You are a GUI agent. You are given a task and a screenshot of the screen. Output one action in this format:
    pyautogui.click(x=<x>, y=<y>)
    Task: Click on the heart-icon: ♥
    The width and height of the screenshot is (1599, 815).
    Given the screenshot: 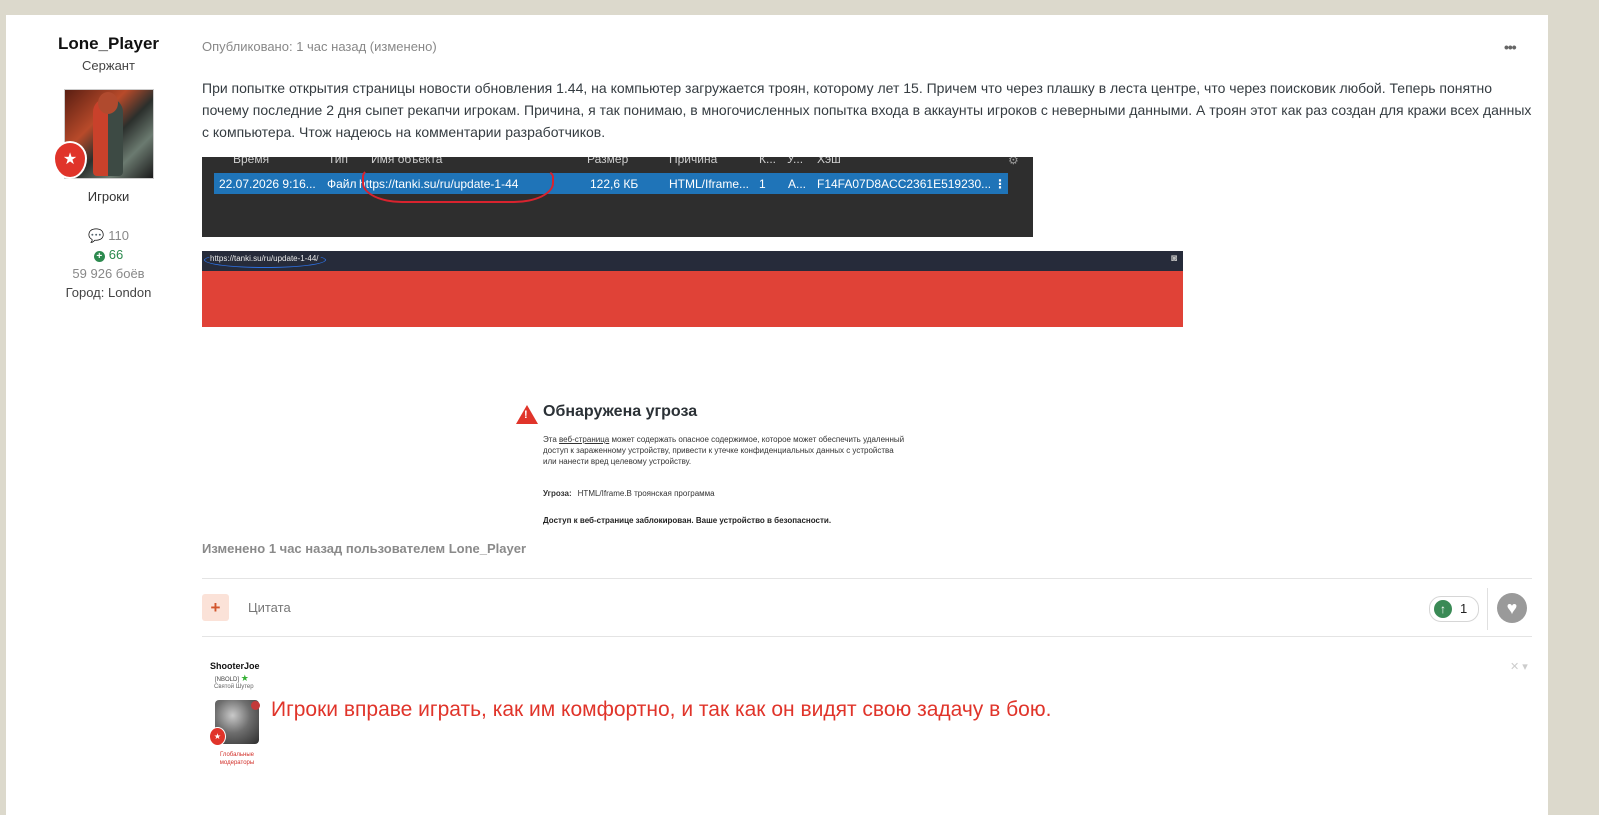 What is the action you would take?
    pyautogui.click(x=1512, y=608)
    